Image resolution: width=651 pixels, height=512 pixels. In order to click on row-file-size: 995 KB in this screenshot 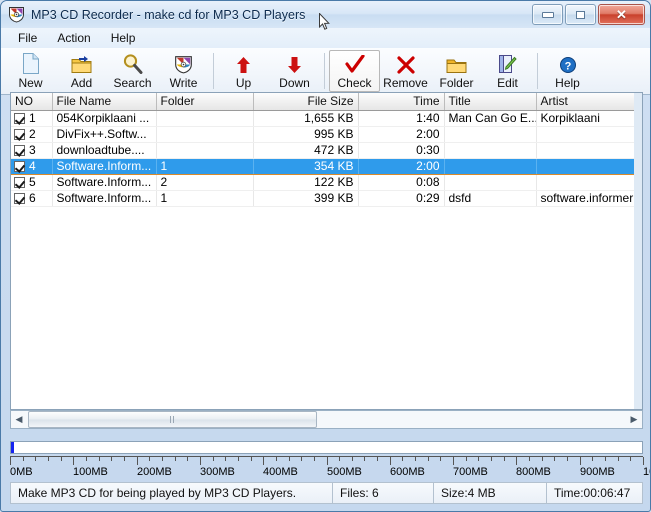, I will do `click(306, 134)`.